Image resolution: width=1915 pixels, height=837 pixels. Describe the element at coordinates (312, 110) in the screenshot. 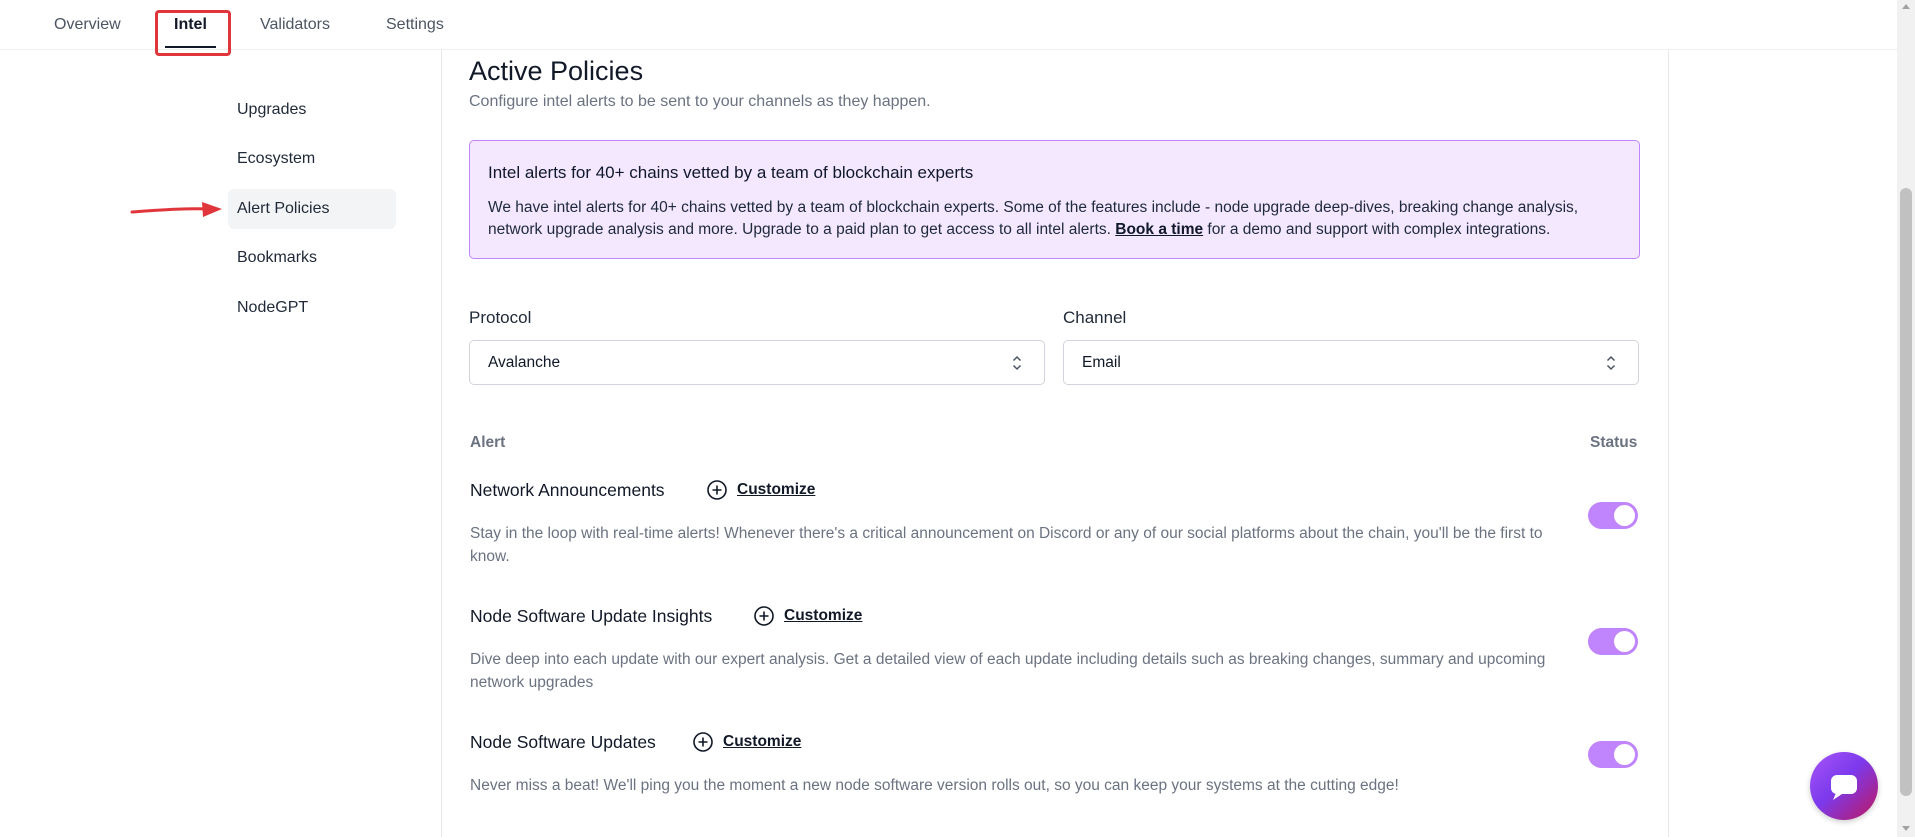

I see `sidebar-item-upgrades: Upgrades` at that location.